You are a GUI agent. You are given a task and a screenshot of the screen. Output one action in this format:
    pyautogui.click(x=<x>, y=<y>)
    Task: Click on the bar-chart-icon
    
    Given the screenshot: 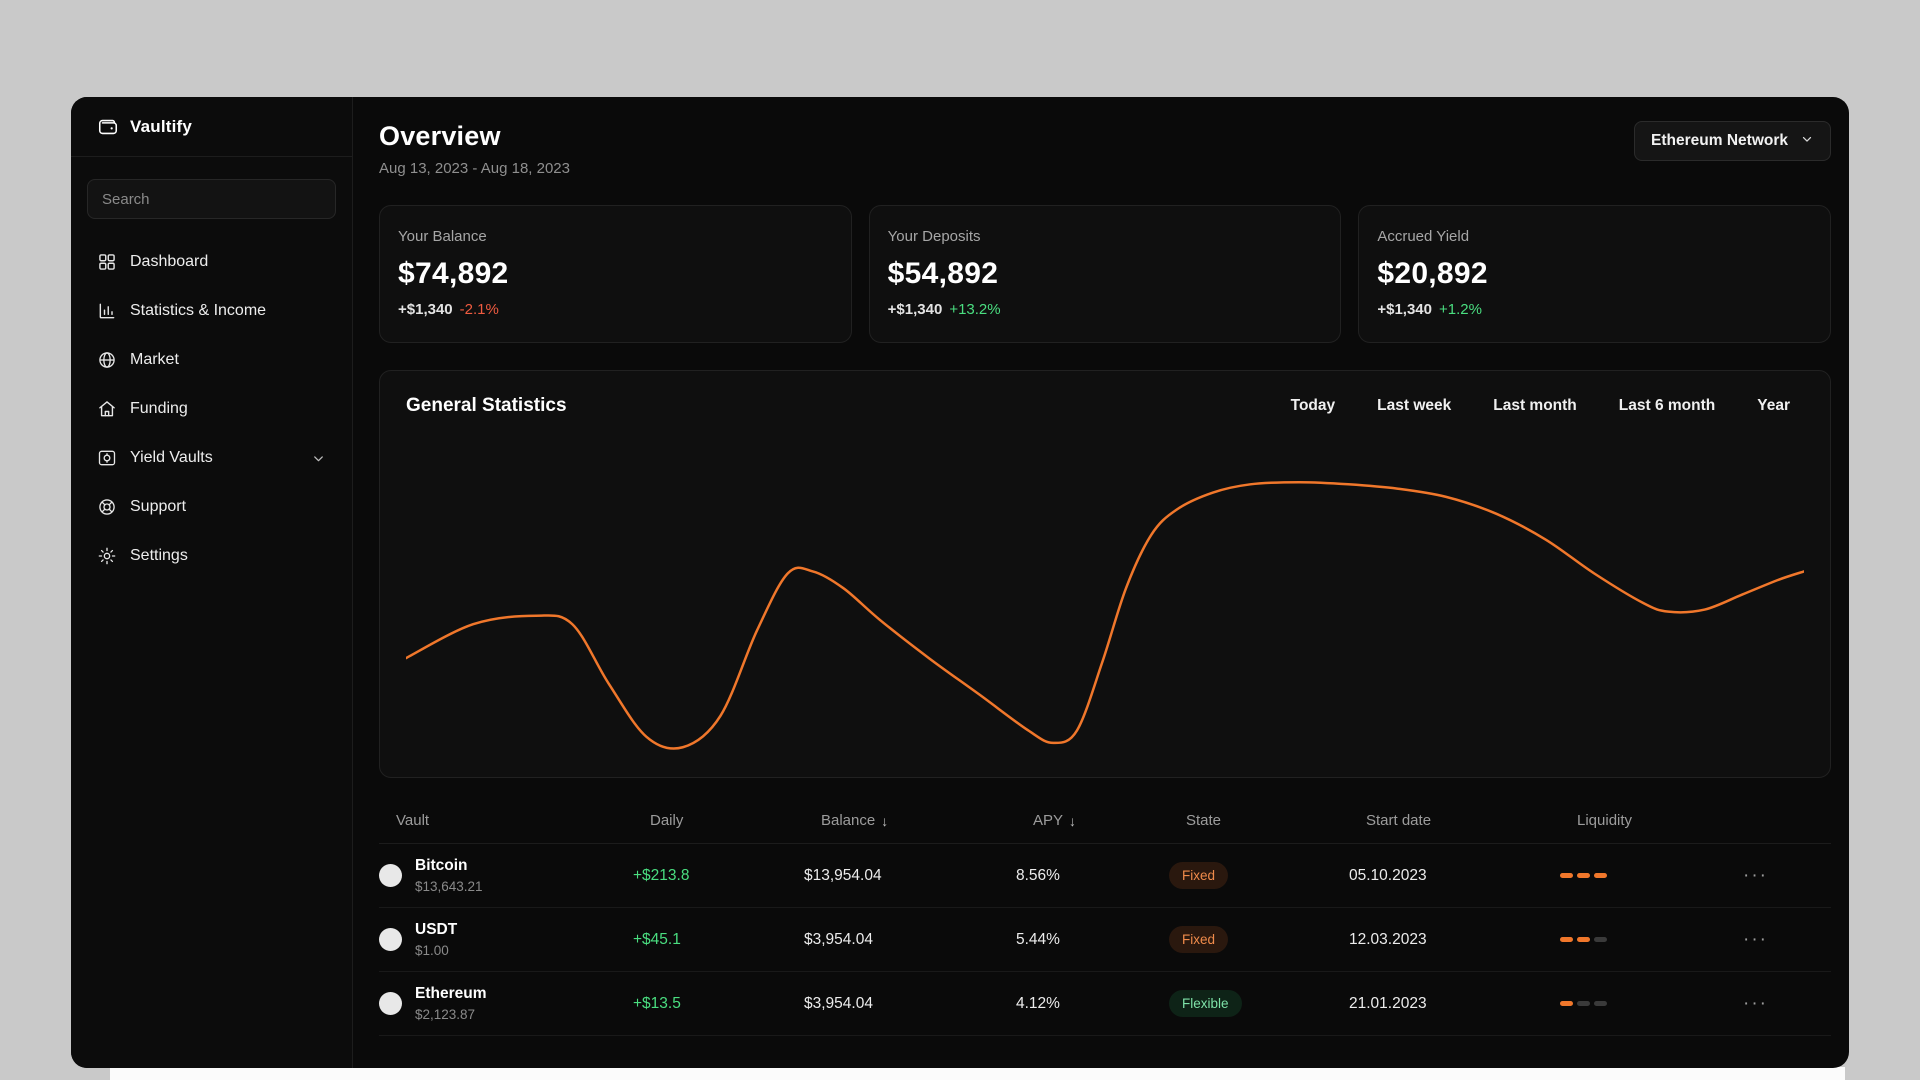 What is the action you would take?
    pyautogui.click(x=107, y=311)
    